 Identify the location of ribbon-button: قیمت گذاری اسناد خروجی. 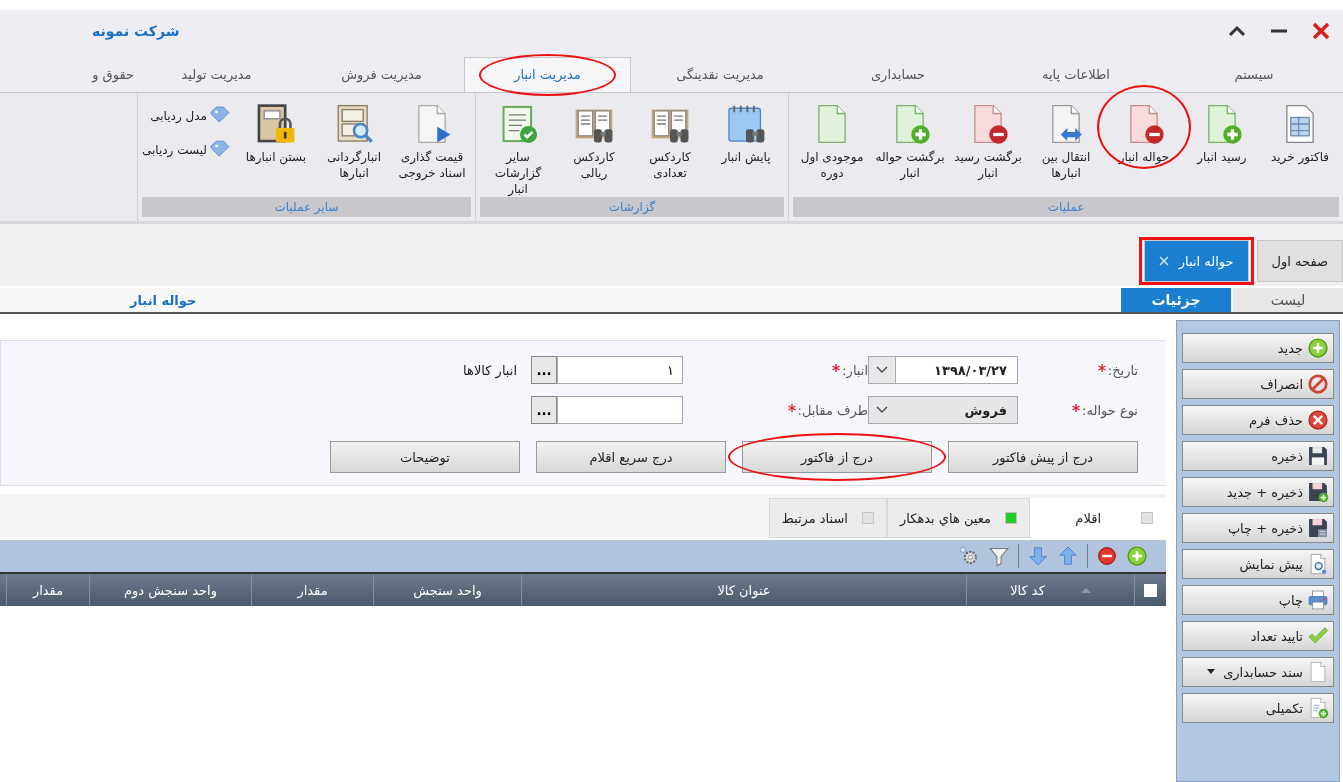
(432, 139).